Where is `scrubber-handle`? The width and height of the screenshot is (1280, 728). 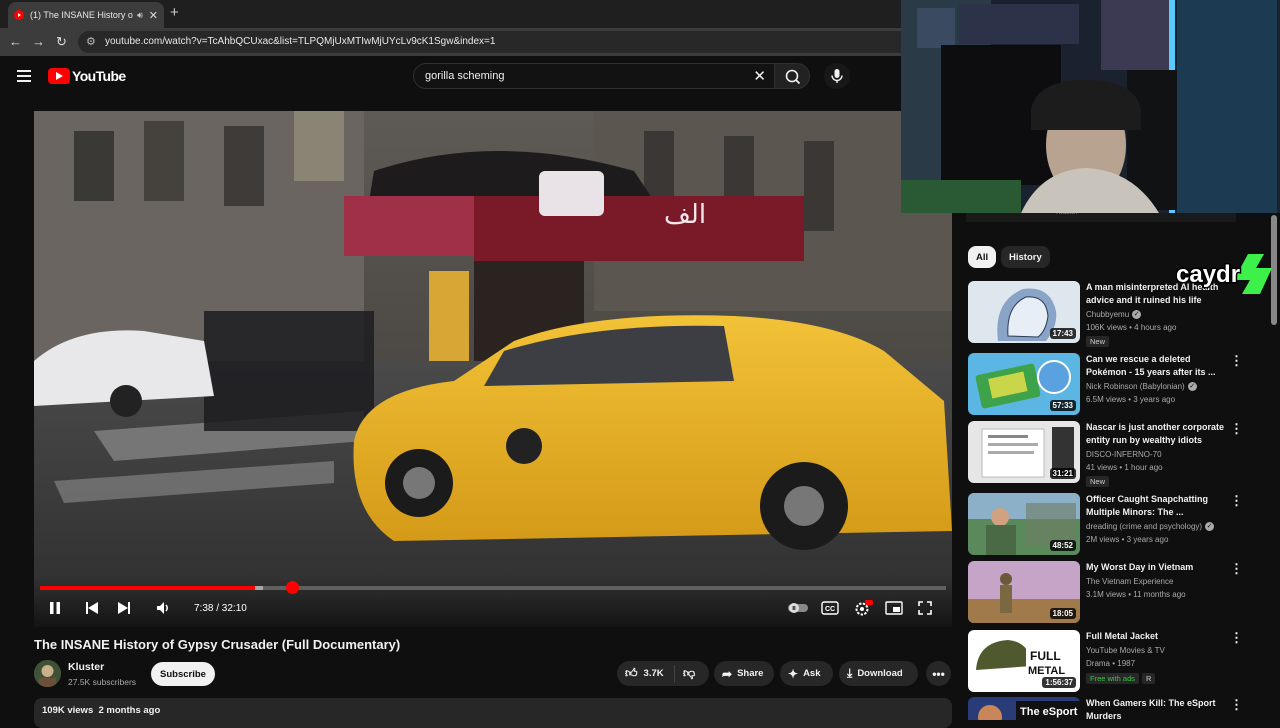
scrubber-handle is located at coordinates (292, 587).